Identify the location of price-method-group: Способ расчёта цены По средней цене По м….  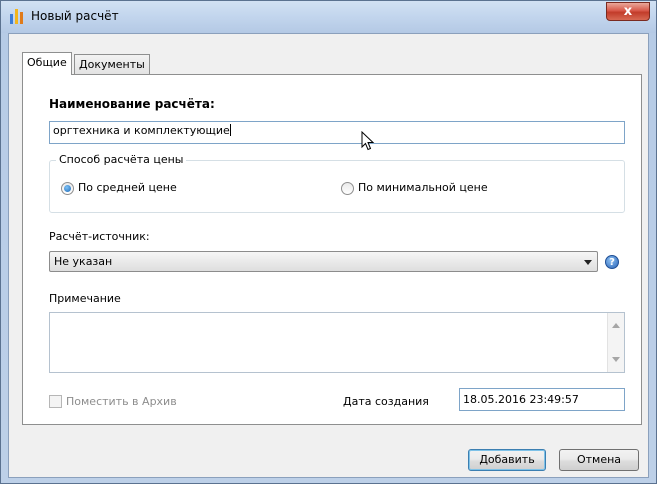
(337, 183).